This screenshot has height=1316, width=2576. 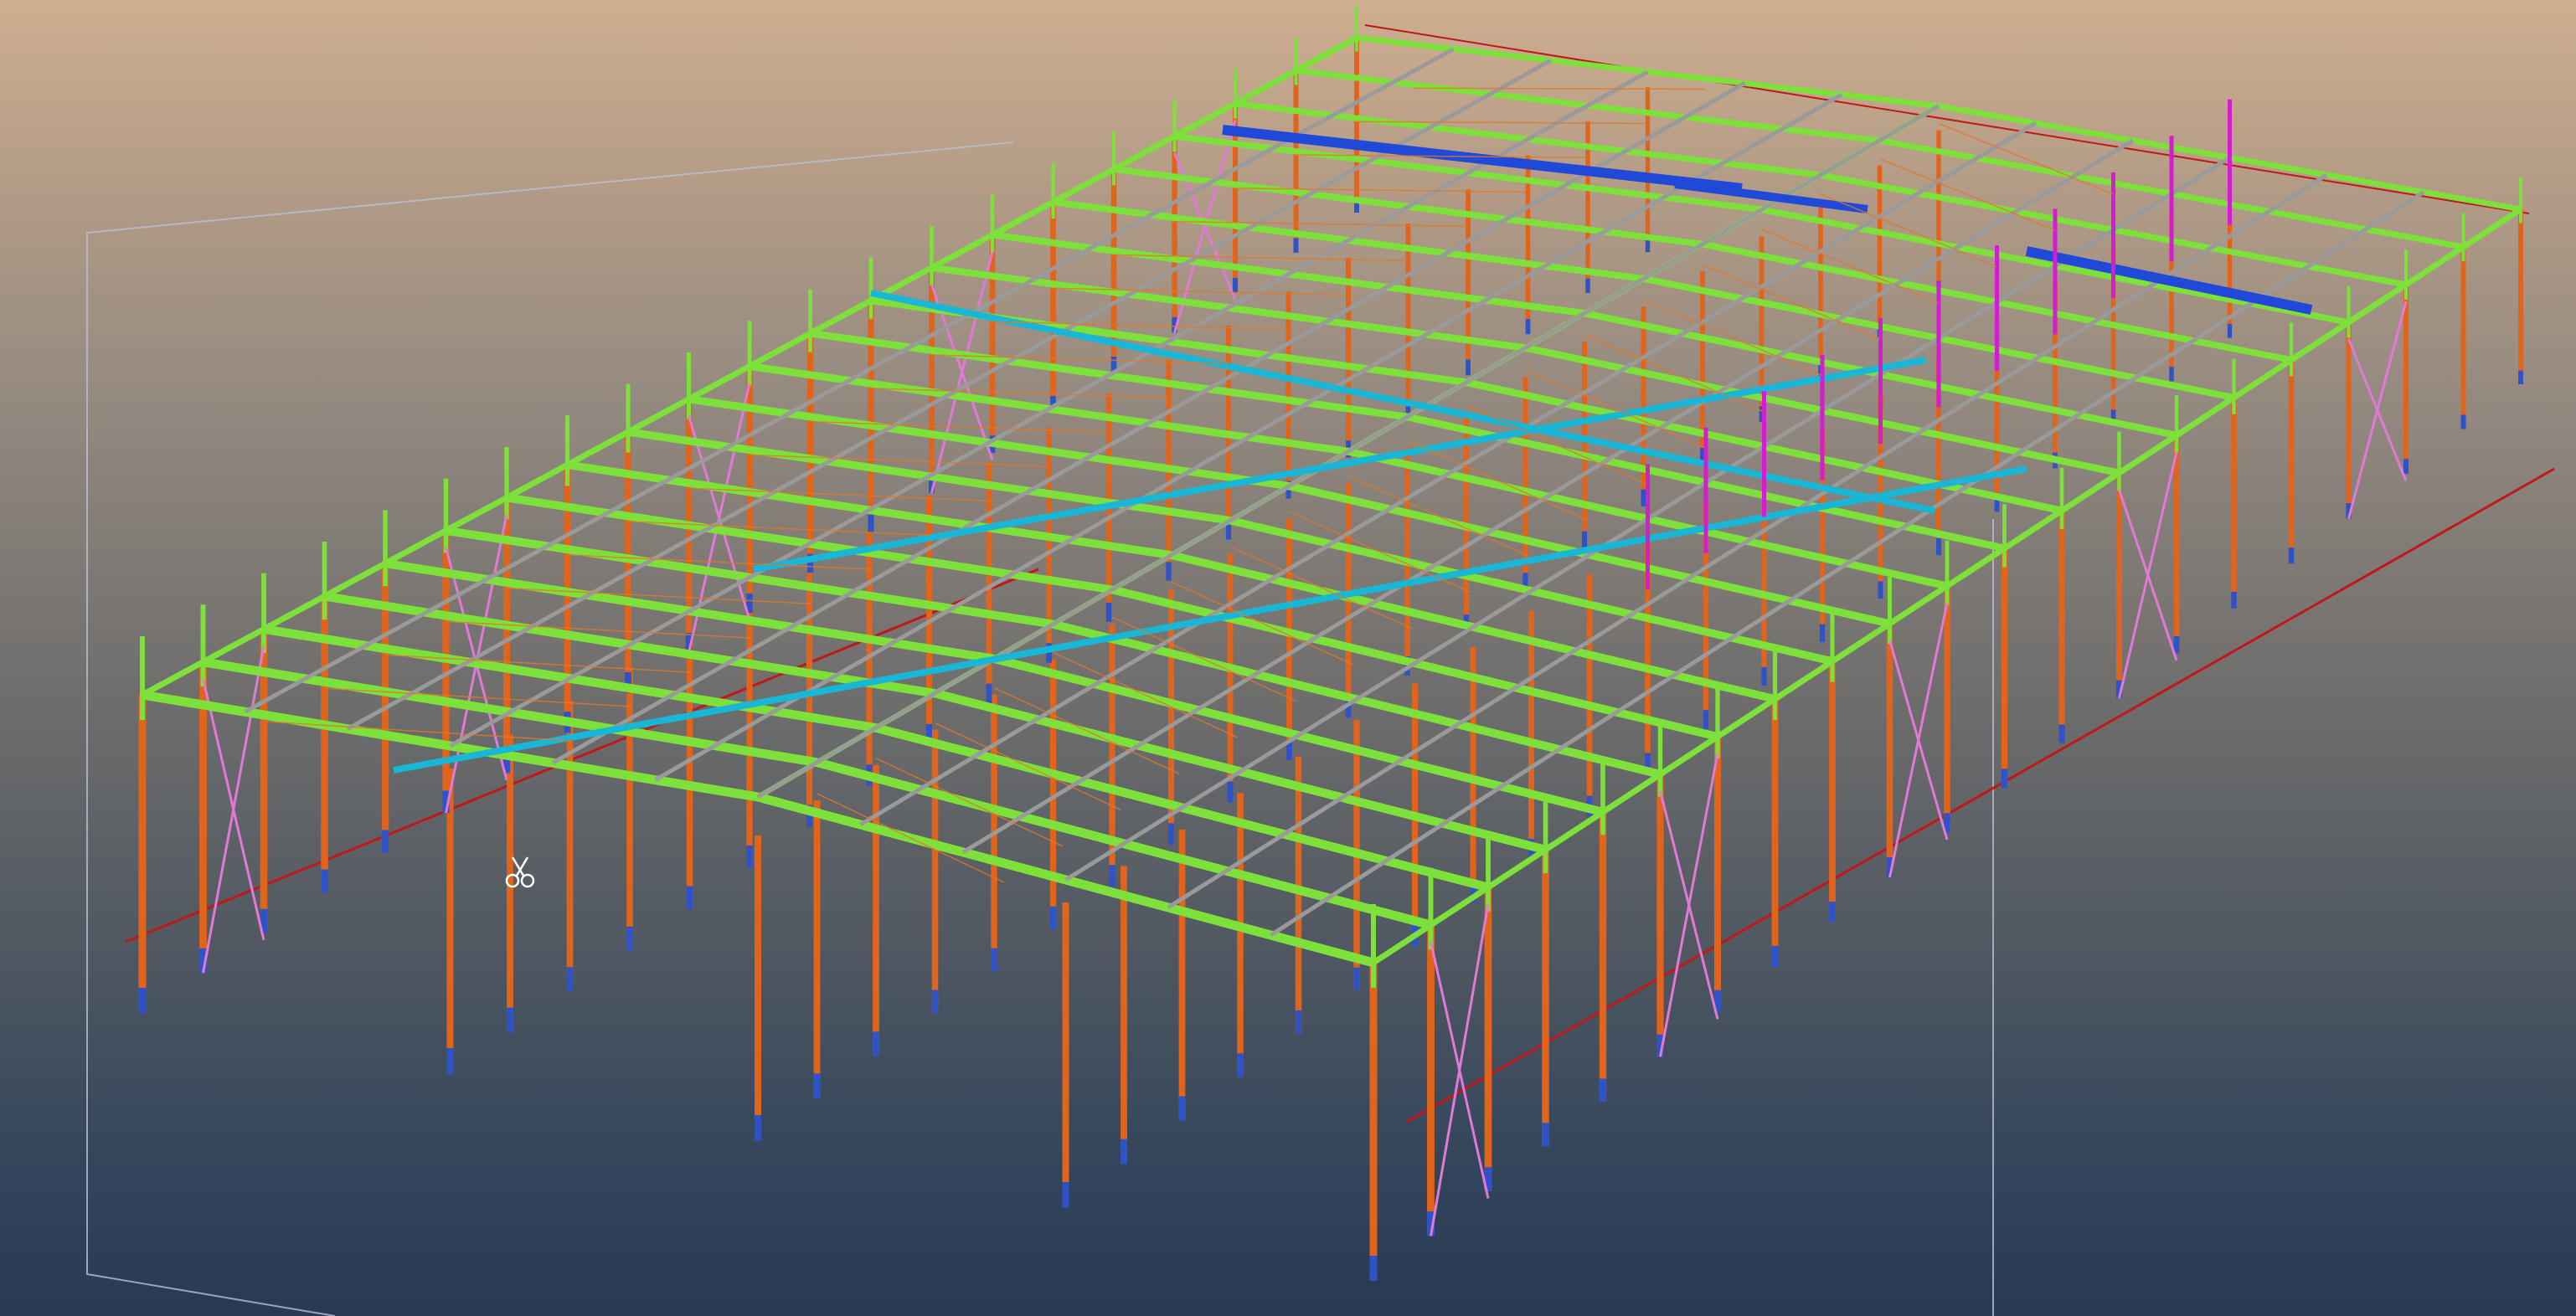 What do you see at coordinates (1482, 159) in the screenshot?
I see `blue-beam` at bounding box center [1482, 159].